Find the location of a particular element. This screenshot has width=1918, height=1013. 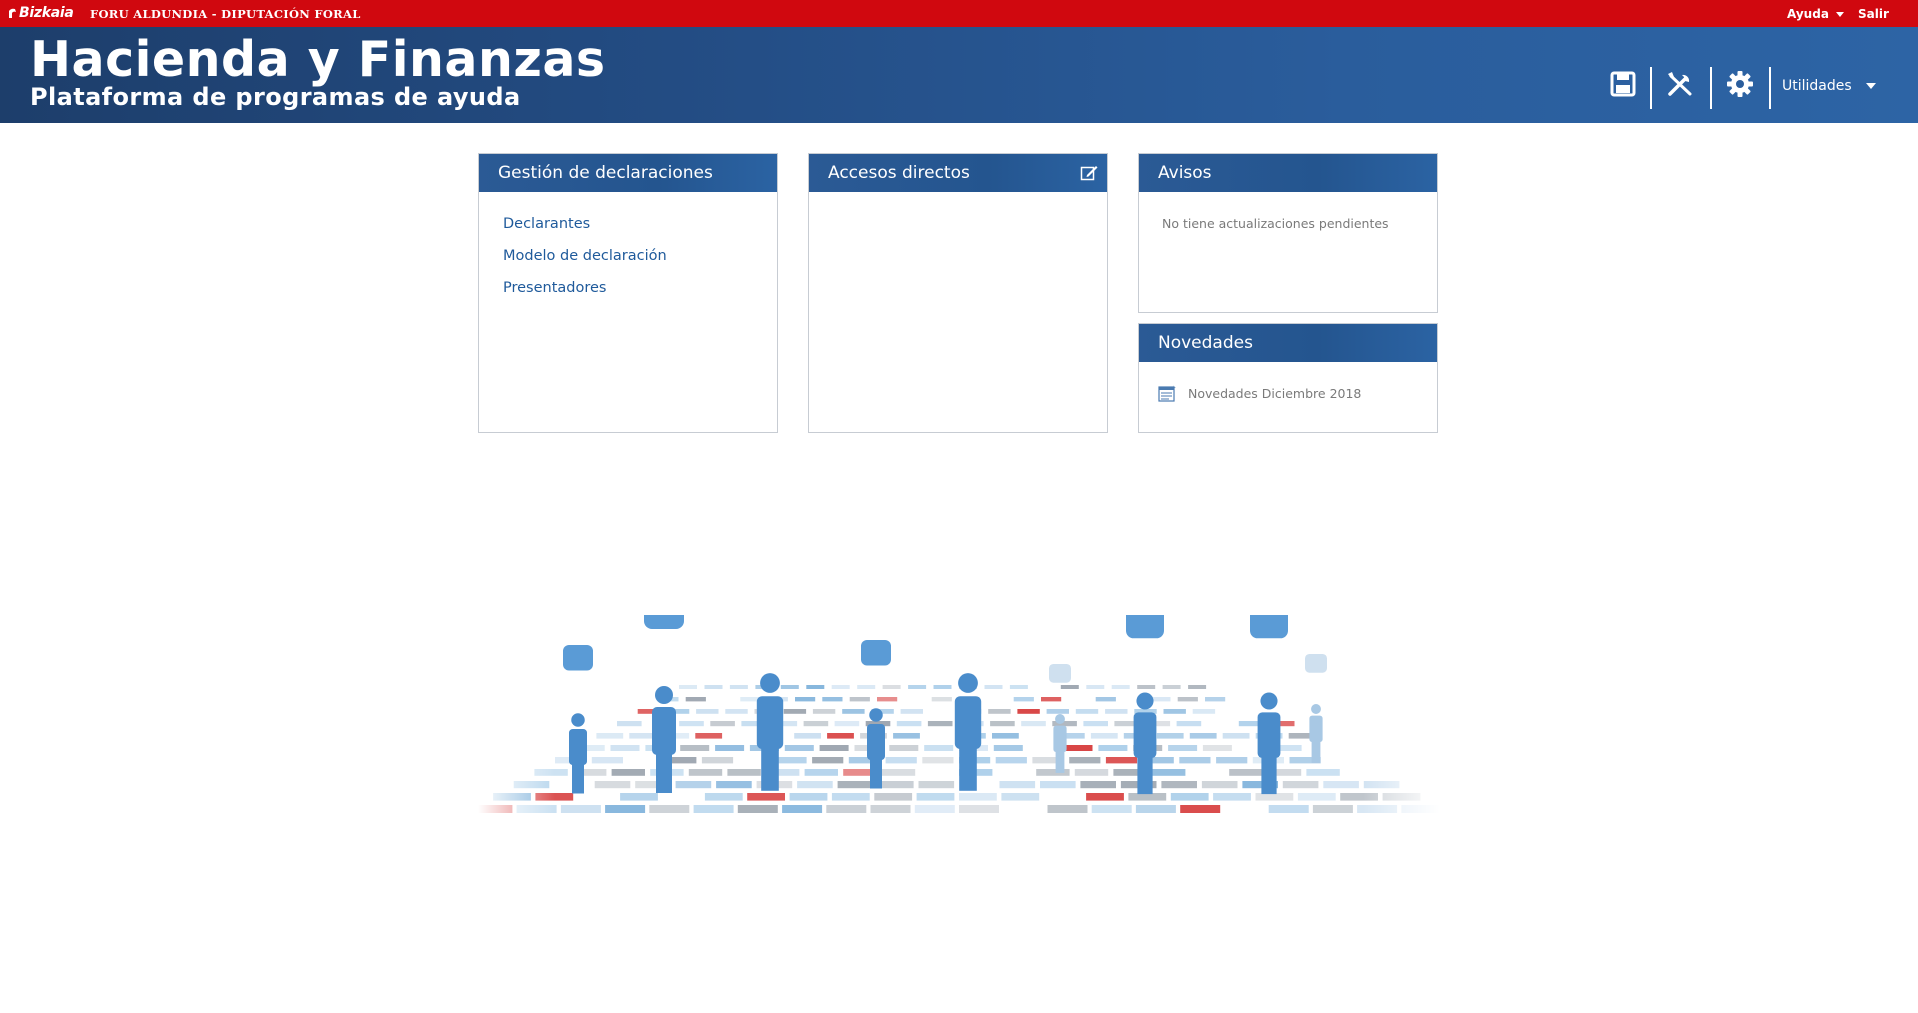

tools-icon is located at coordinates (1680, 84).